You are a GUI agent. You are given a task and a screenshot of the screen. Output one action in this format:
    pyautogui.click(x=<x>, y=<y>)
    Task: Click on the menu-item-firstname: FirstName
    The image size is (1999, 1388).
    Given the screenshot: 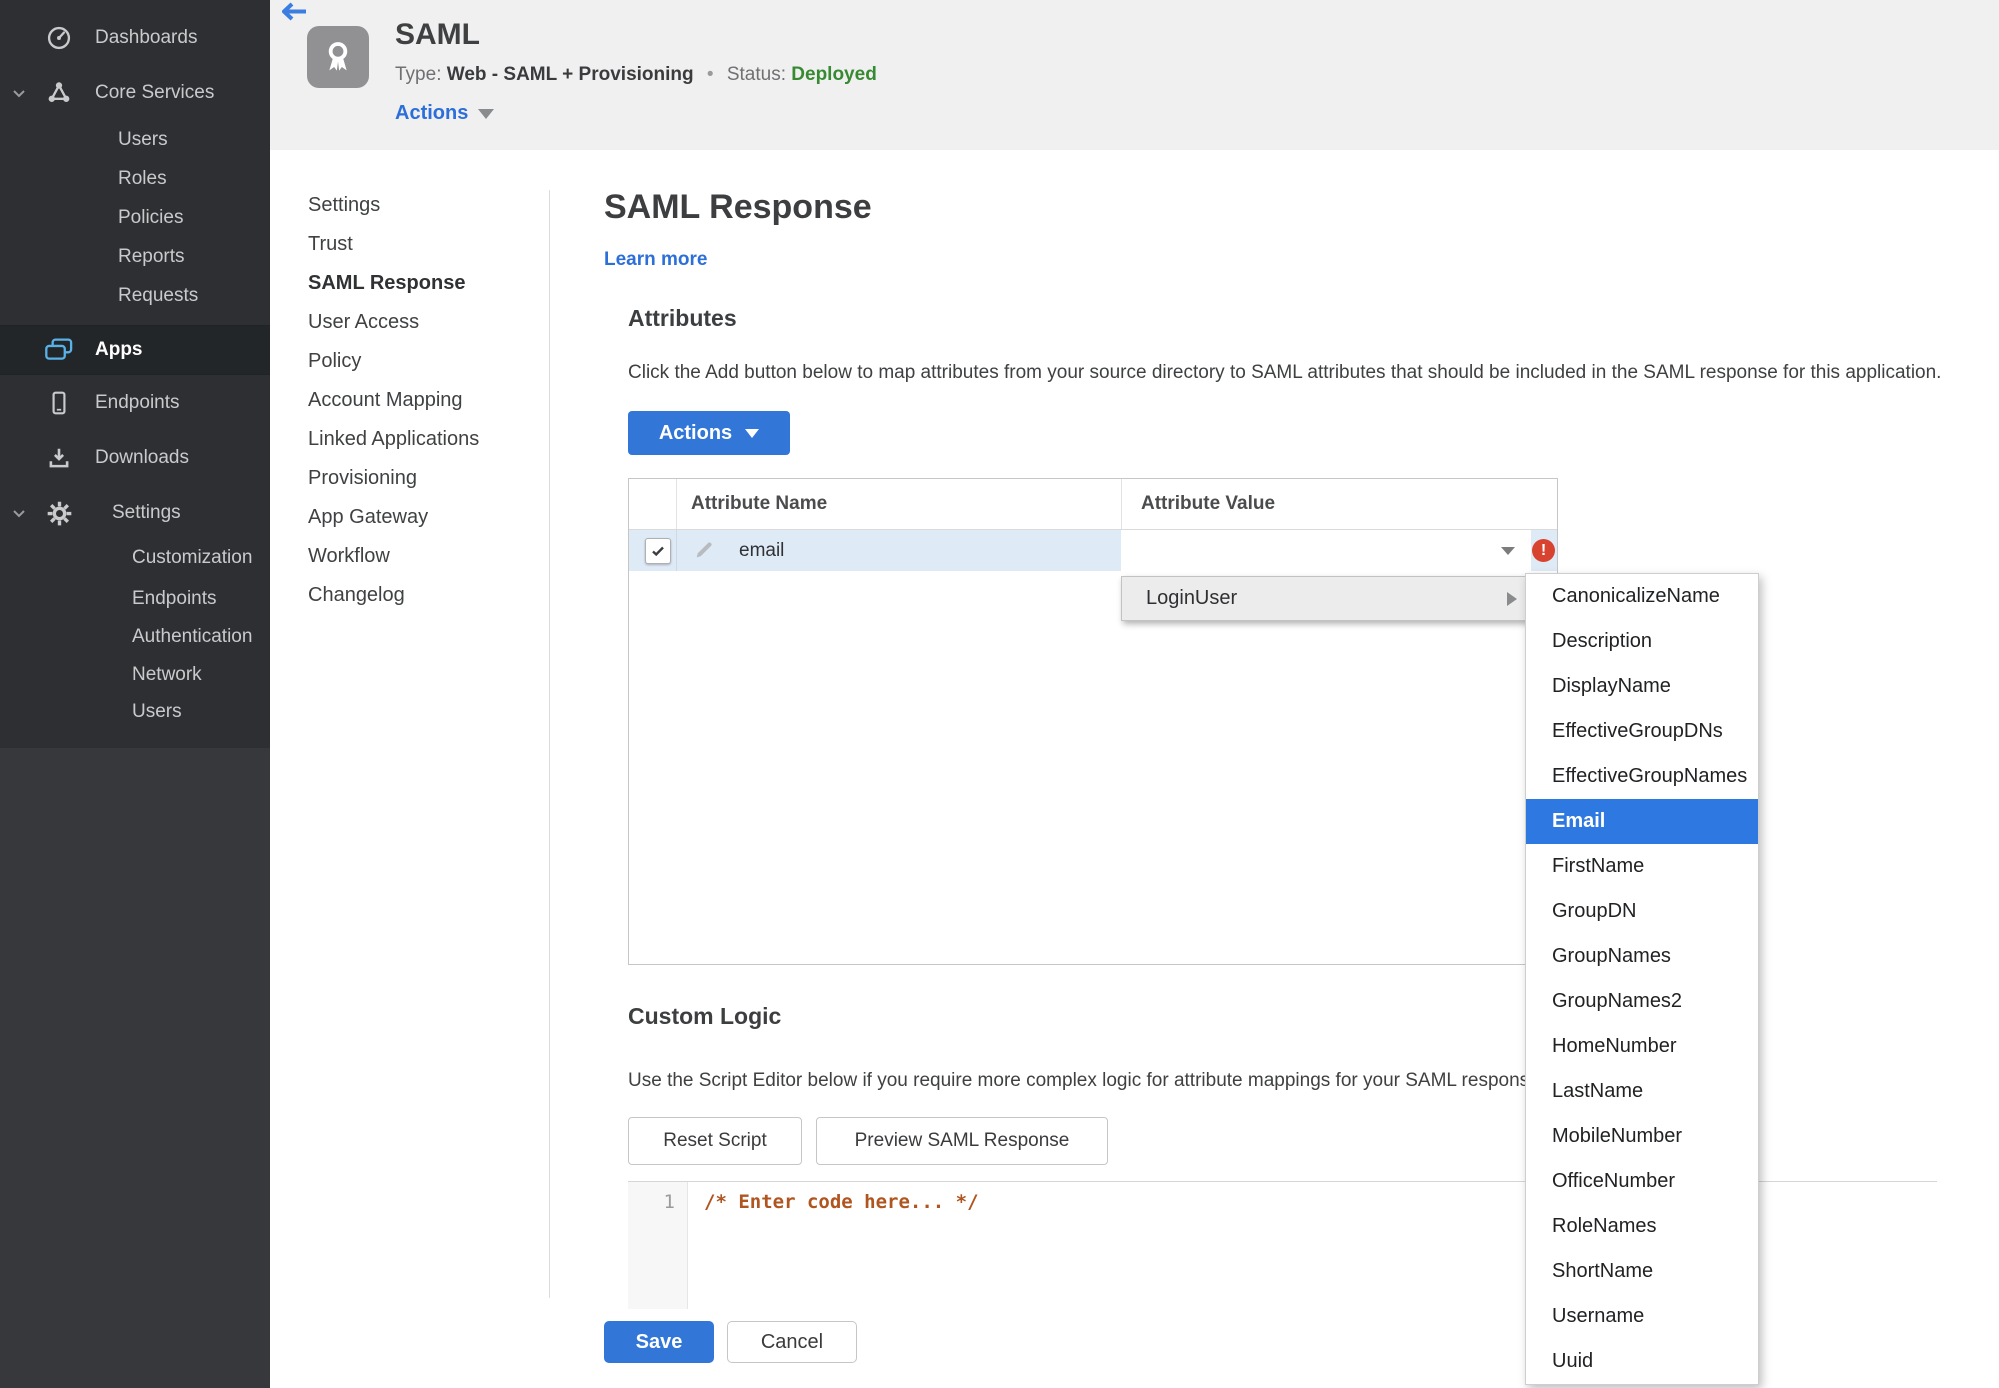 What is the action you would take?
    pyautogui.click(x=1642, y=866)
    